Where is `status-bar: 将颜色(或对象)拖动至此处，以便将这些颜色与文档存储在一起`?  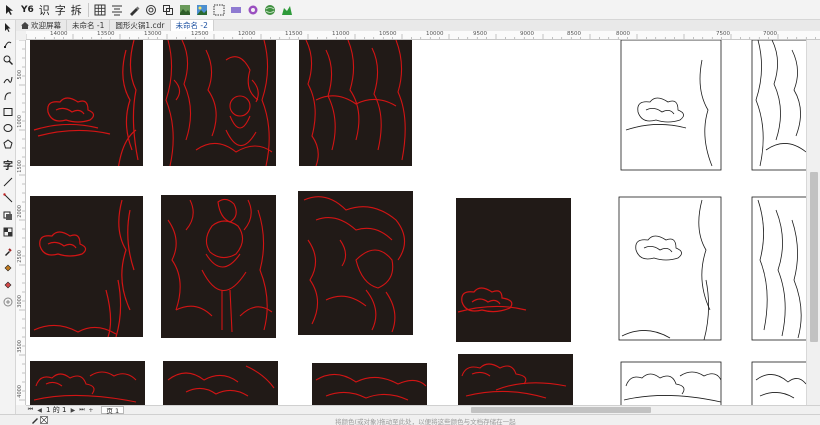 status-bar: 将颜色(或对象)拖动至此处，以便将这些颜色与文档存储在一起 is located at coordinates (410, 419).